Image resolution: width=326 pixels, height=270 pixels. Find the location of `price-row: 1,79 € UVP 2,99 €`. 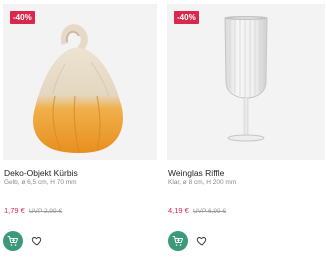

price-row: 1,79 € UVP 2,99 € is located at coordinates (33, 210).